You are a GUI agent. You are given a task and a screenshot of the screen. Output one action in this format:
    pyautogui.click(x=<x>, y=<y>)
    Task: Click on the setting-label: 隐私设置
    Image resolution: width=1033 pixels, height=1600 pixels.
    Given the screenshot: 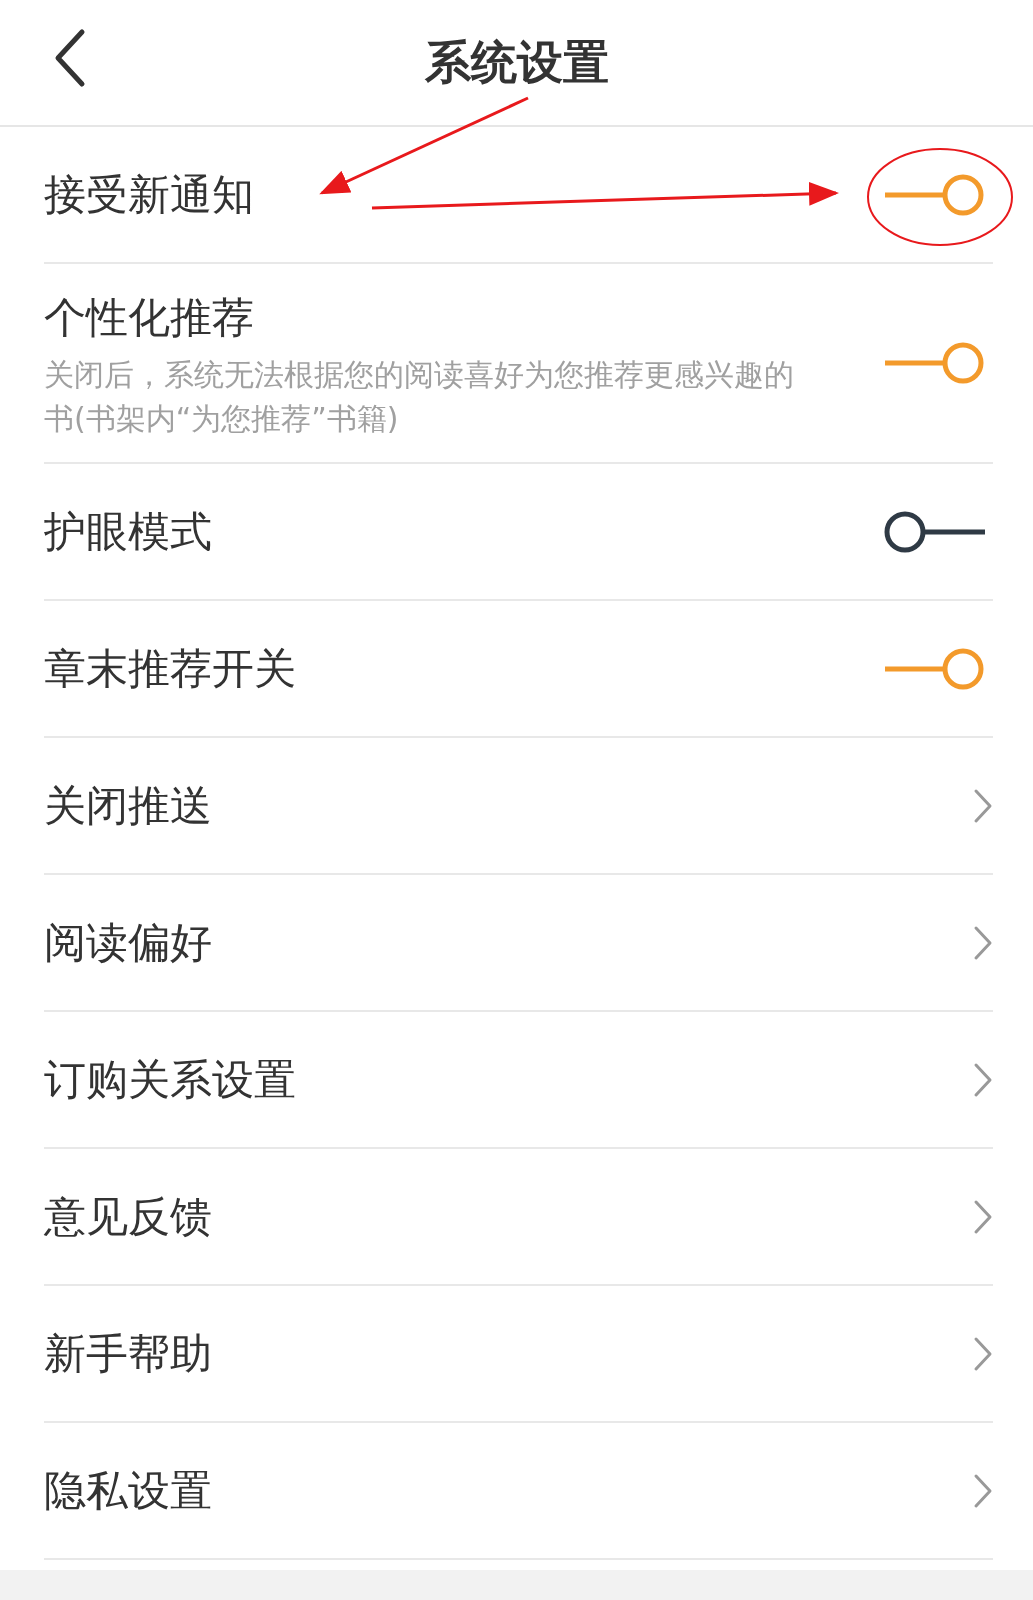 What is the action you would take?
    pyautogui.click(x=128, y=1491)
    